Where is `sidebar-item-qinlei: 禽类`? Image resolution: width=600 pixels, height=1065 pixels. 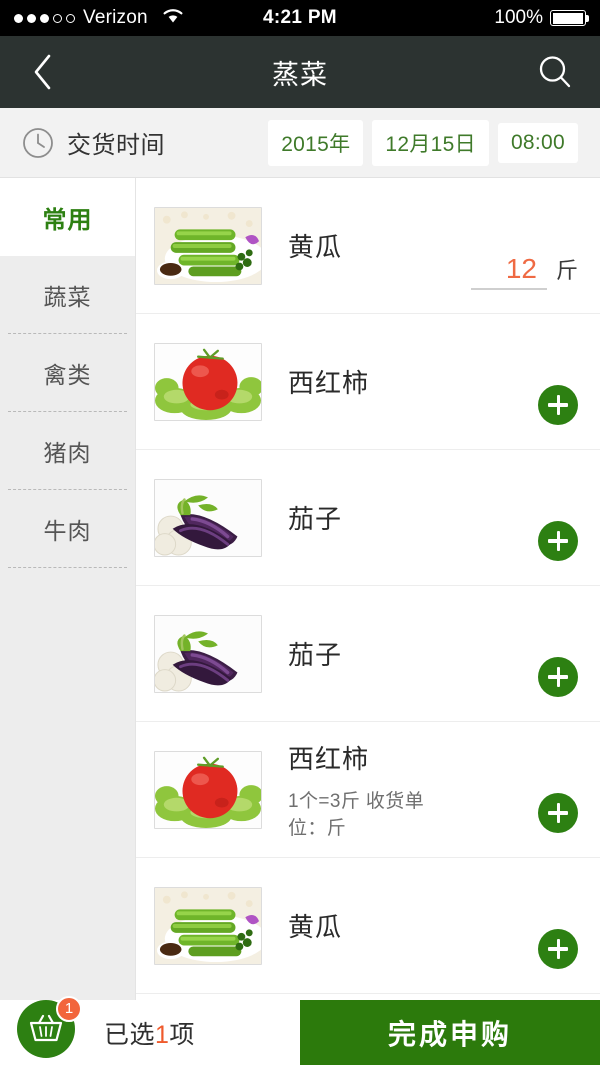
sidebar-item-qinlei: 禽类 is located at coordinates (67, 373).